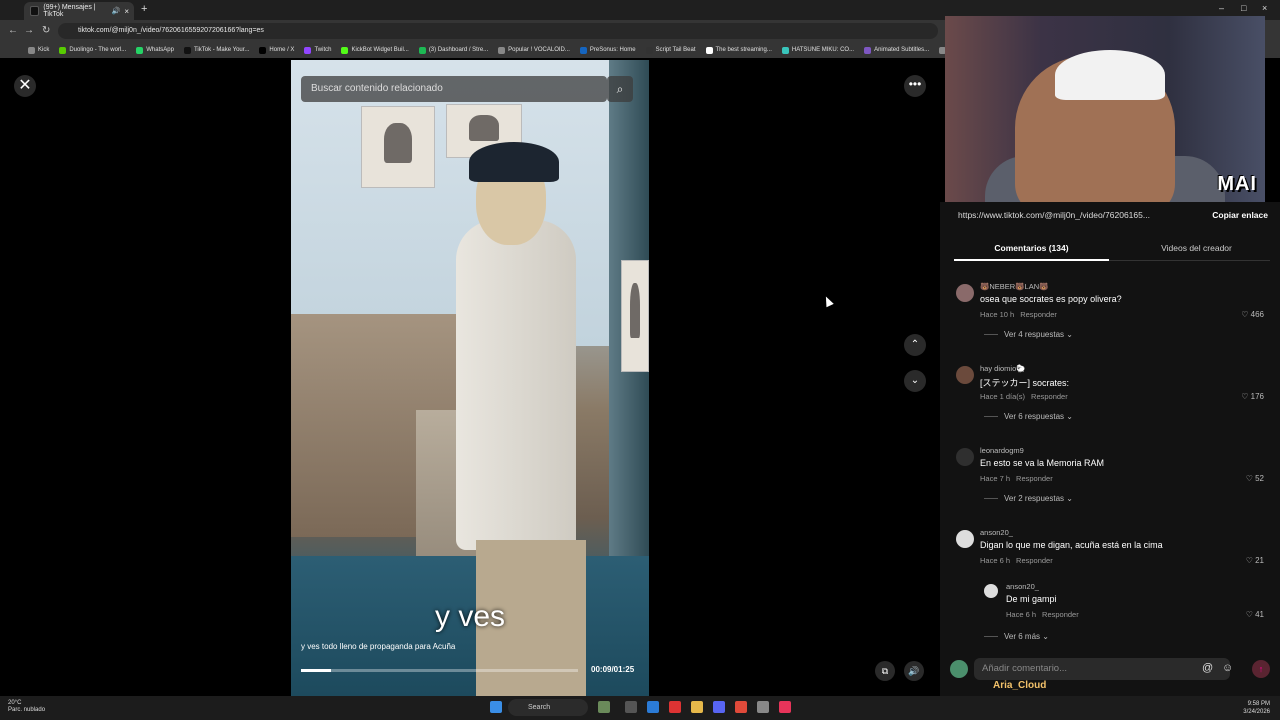 The width and height of the screenshot is (1280, 720). What do you see at coordinates (38, 50) in the screenshot?
I see `bookmark-item: Kick` at bounding box center [38, 50].